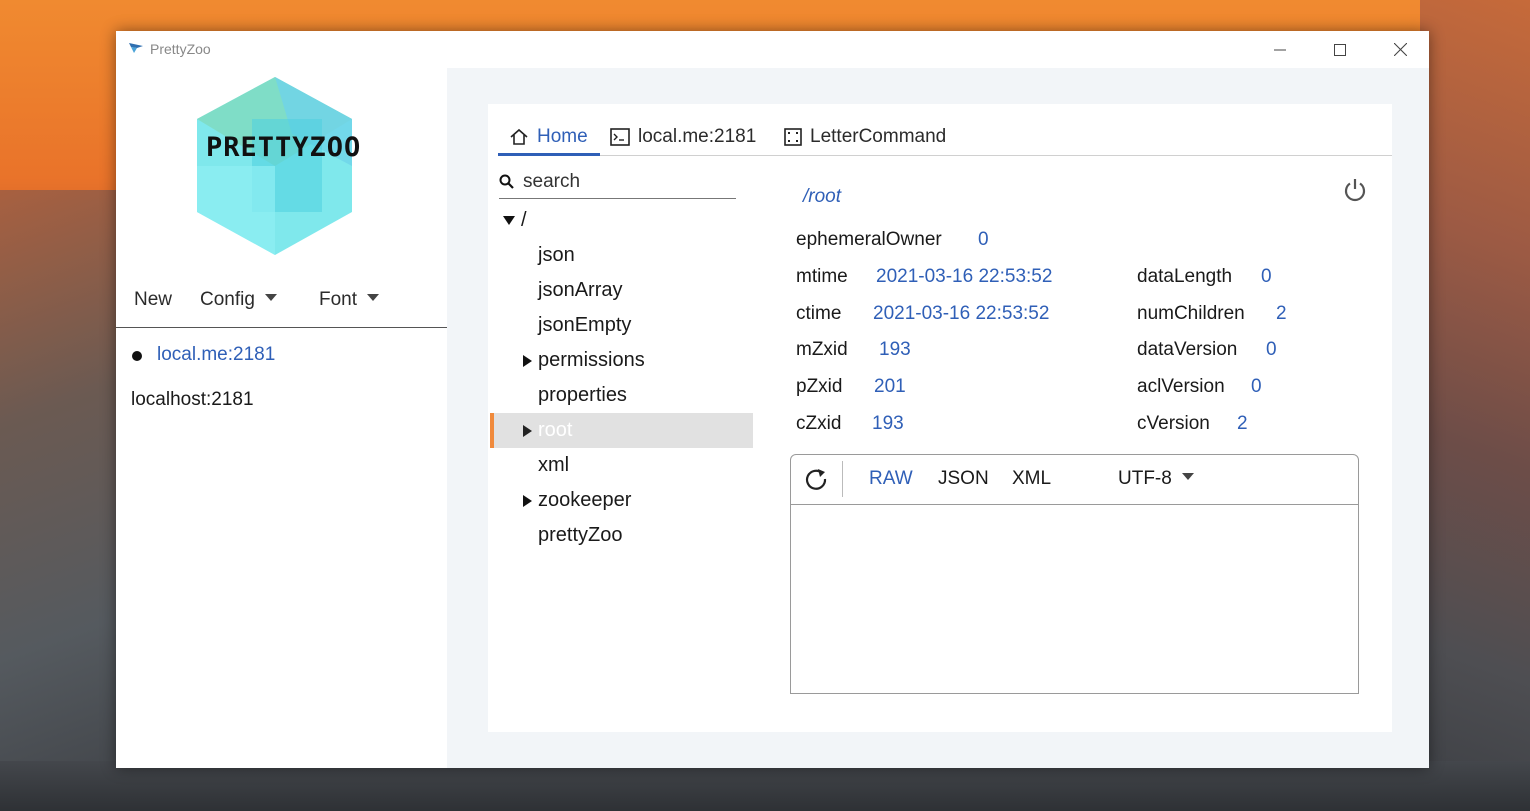  Describe the element at coordinates (580, 290) in the screenshot. I see `tree-node-label: jsonArray` at that location.